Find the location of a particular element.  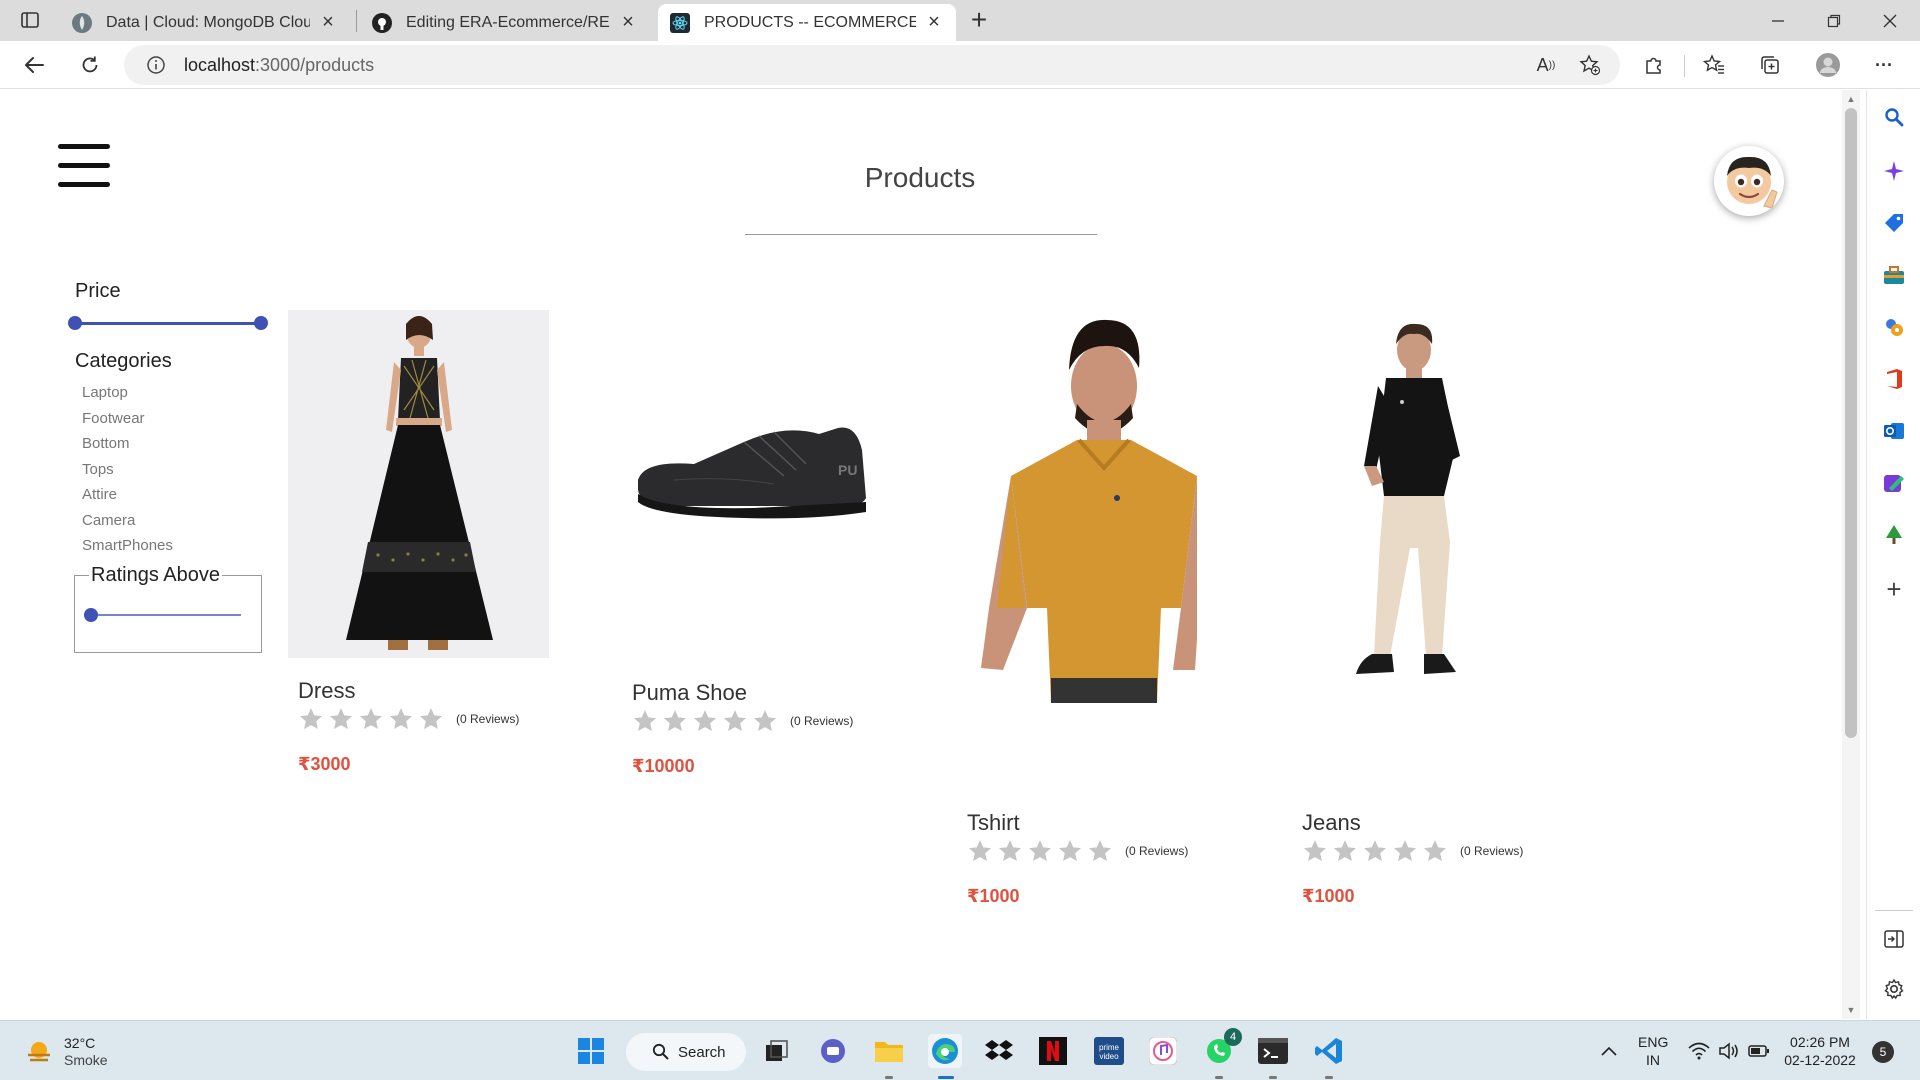

tab-mongodb: Data | Cloud: MongoDB Cloud × is located at coordinates (205, 22).